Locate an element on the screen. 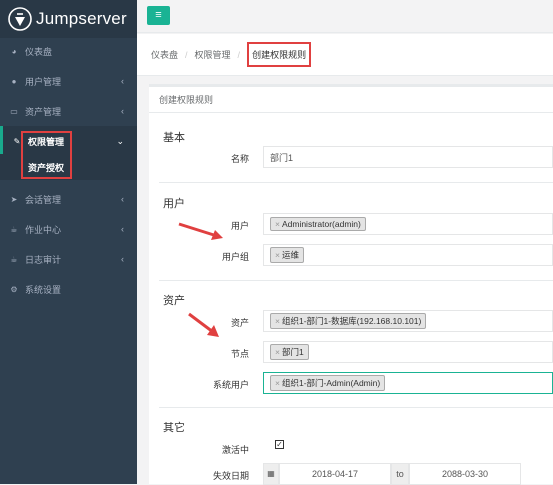 Image resolution: width=553 pixels, height=485 pixels. sidebar-item-sessions: ➤ 会话管理 ‹ is located at coordinates (68, 199).